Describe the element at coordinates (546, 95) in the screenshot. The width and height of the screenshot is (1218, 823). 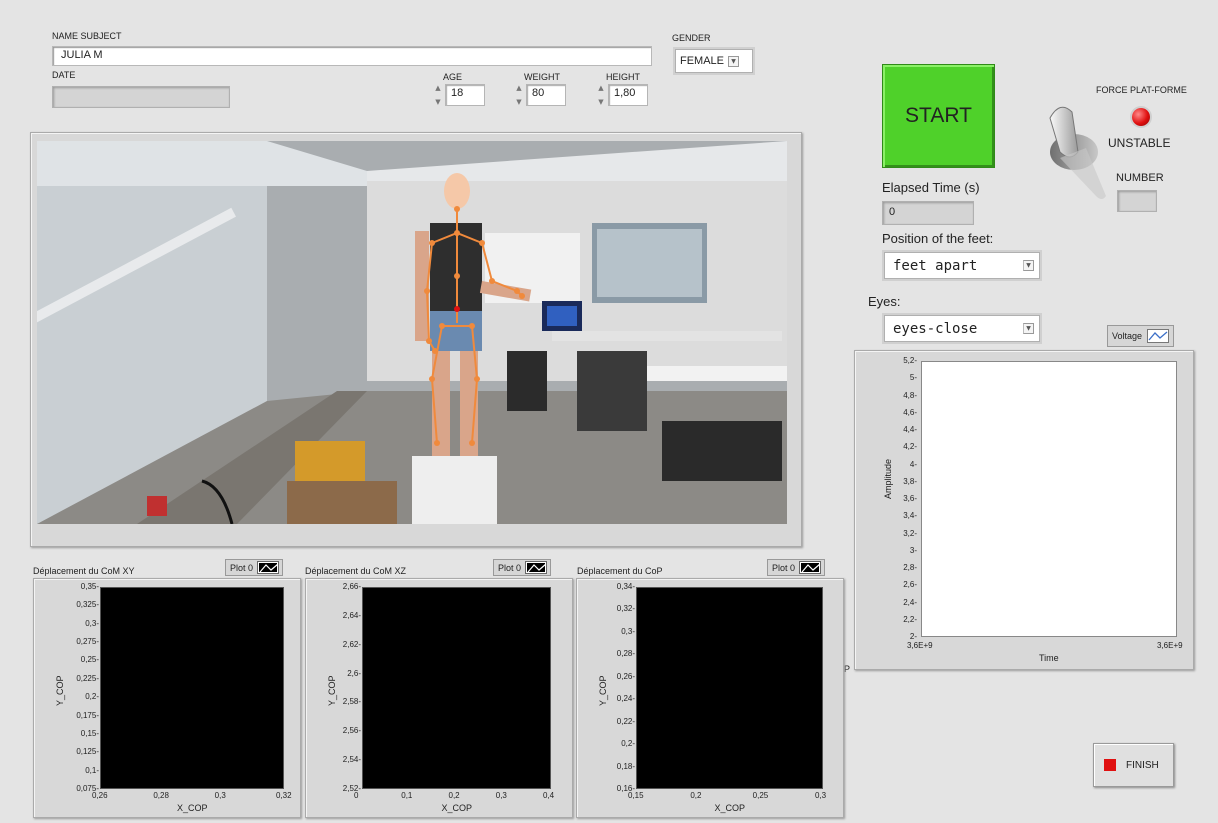
I see `weight-input: 80` at that location.